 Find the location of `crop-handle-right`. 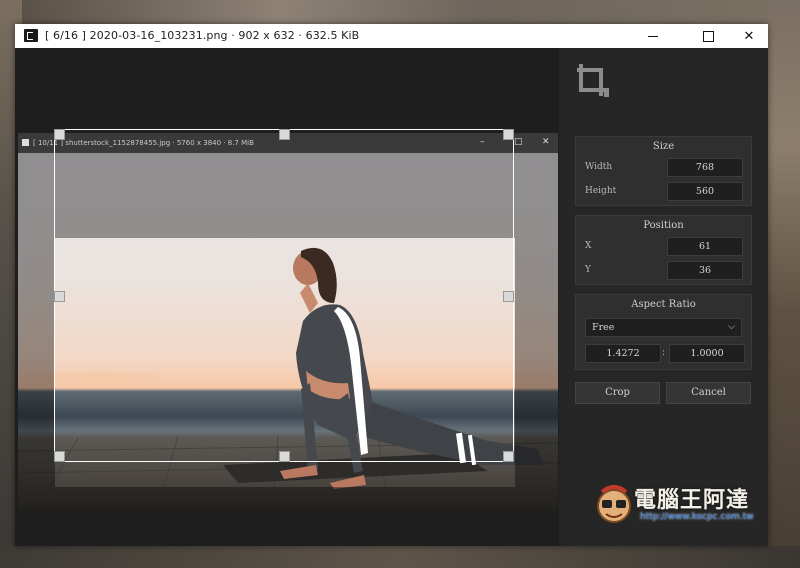

crop-handle-right is located at coordinates (508, 296).